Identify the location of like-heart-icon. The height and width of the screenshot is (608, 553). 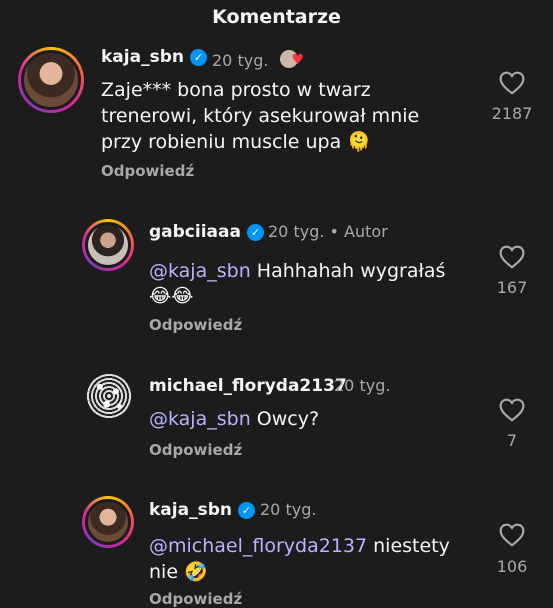
(512, 535).